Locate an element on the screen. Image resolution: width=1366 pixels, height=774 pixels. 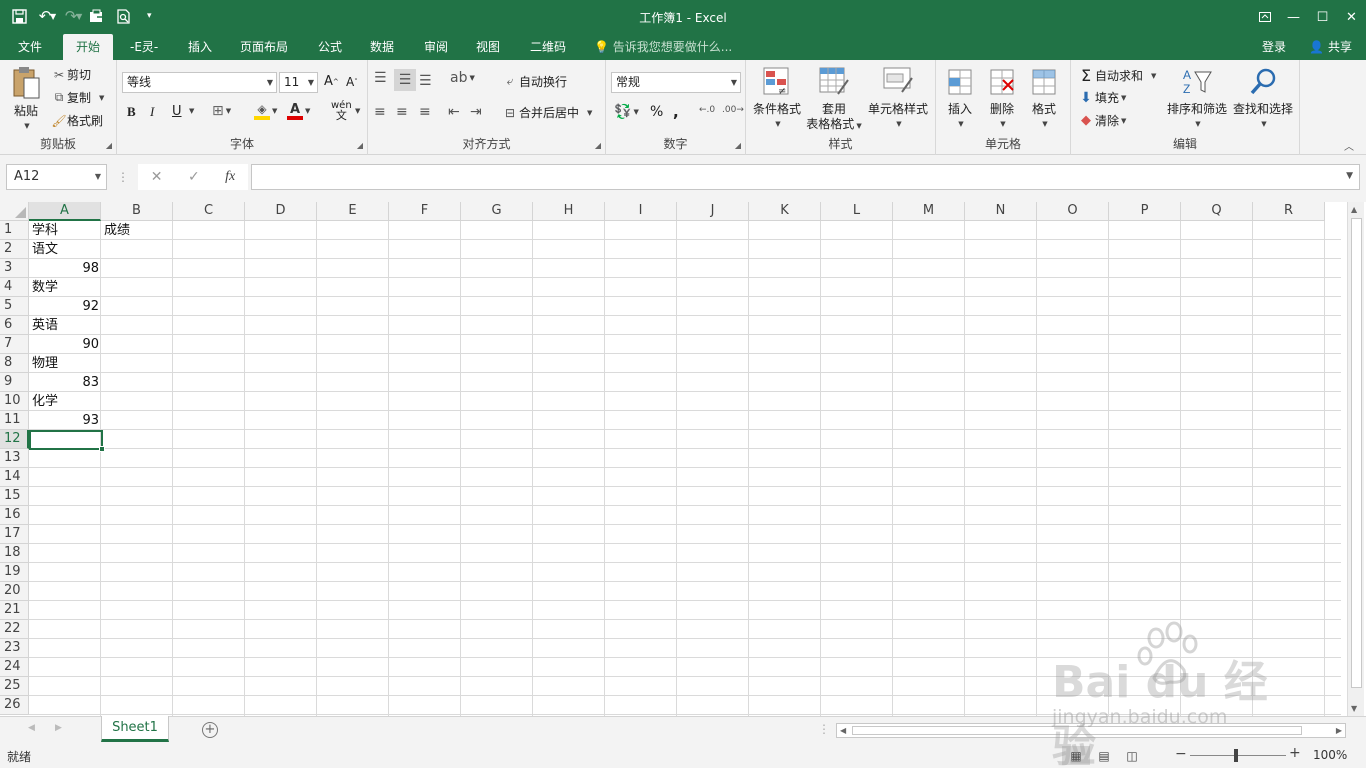
tab-review: 审阅 is located at coordinates (436, 47).